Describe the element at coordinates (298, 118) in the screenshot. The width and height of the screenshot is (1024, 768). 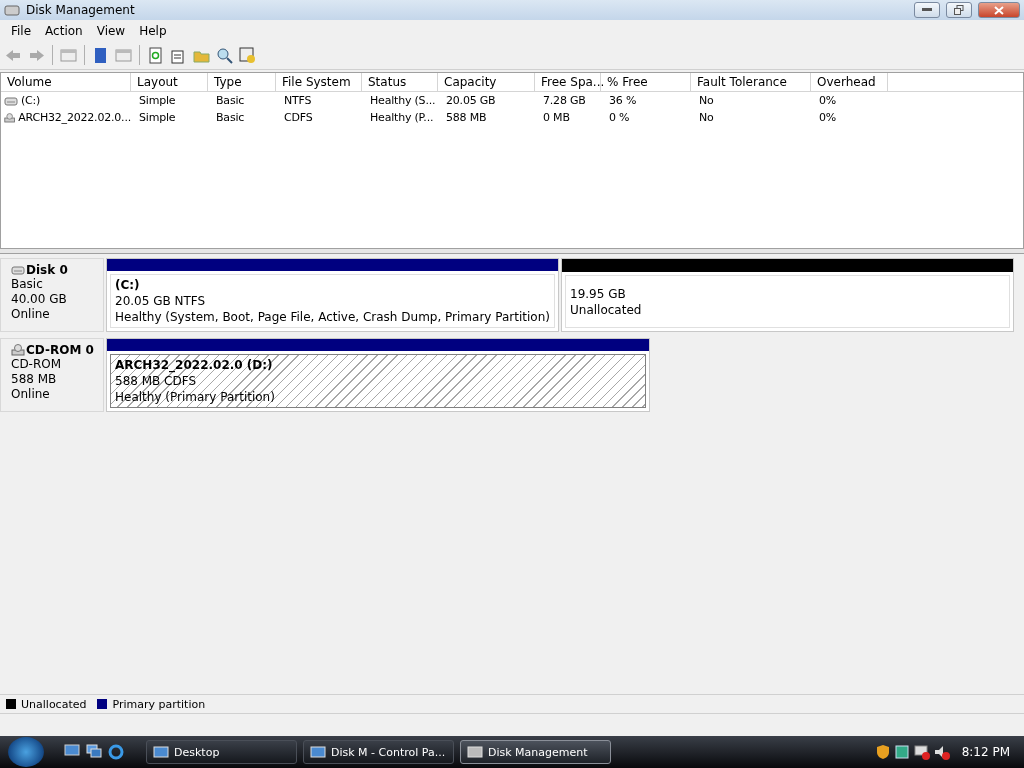
I see `table-cell-text: CDFS` at that location.